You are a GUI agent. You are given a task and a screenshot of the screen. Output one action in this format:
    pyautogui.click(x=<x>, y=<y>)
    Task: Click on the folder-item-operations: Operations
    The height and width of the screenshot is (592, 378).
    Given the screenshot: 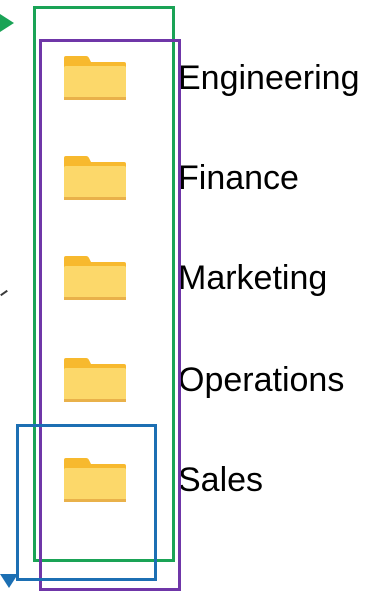 What is the action you would take?
    pyautogui.click(x=220, y=380)
    